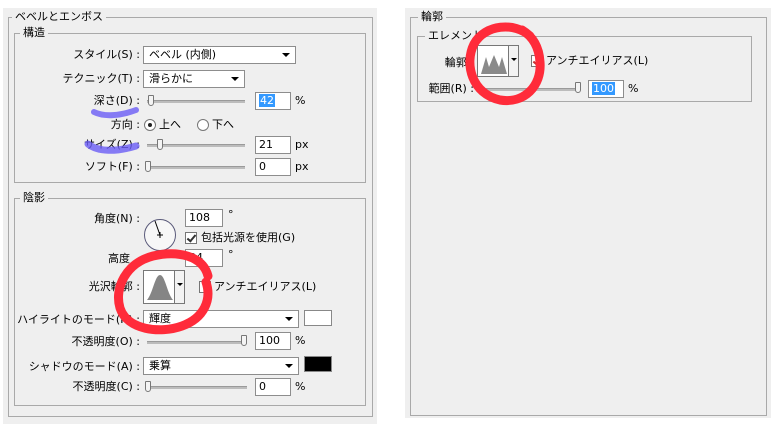  Describe the element at coordinates (451, 88) in the screenshot. I see `range-label: 範囲(R) :` at that location.